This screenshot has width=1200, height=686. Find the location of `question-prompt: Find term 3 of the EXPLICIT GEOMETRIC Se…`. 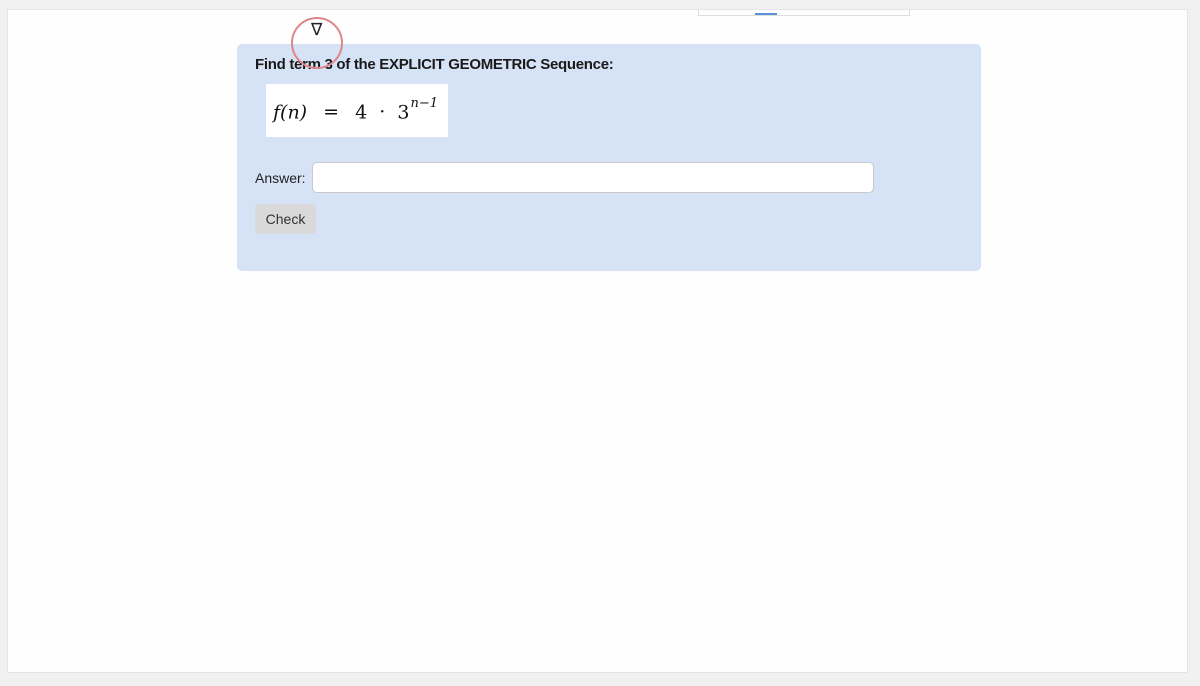

question-prompt: Find term 3 of the EXPLICIT GEOMETRIC Se… is located at coordinates (434, 64).